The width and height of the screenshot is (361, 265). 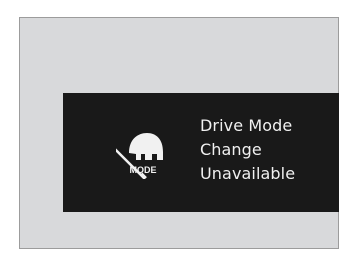 What do you see at coordinates (246, 125) in the screenshot?
I see `message-line-1: Drive Mode` at bounding box center [246, 125].